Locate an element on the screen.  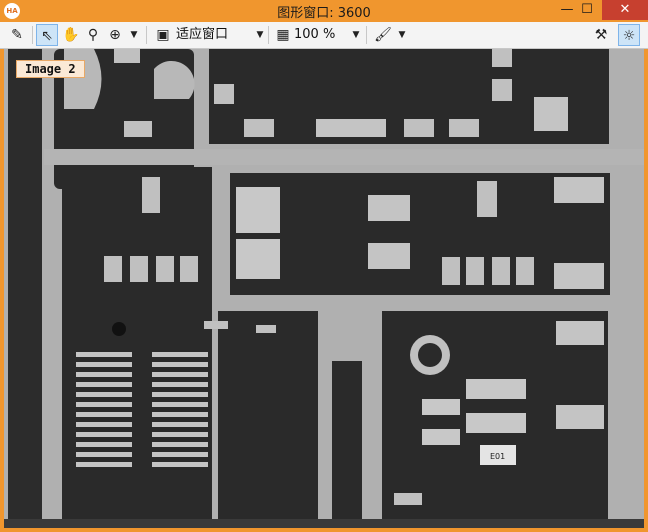
toolbar: ✎ ⇖ ✋ ⚲ ⊕ ▼ ▣ 适应窗口 ▼ ▦ 100 % ▼ 🖌 ▼ ⚒ ☼ is located at coordinates (324, 35).